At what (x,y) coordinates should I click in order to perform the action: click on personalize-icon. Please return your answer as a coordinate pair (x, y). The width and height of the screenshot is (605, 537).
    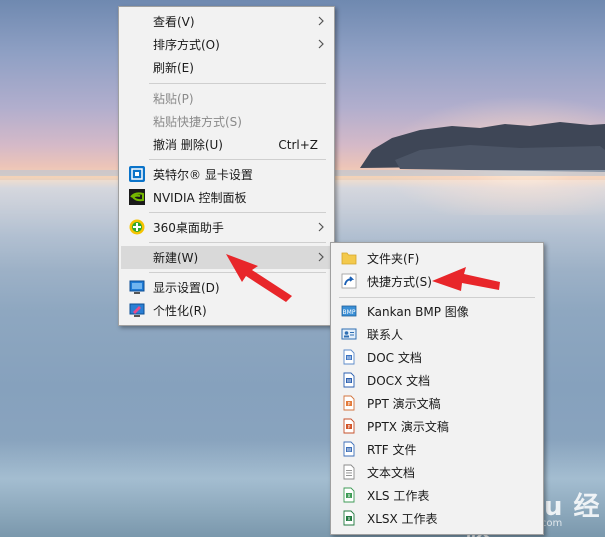
    Looking at the image, I should click on (137, 310).